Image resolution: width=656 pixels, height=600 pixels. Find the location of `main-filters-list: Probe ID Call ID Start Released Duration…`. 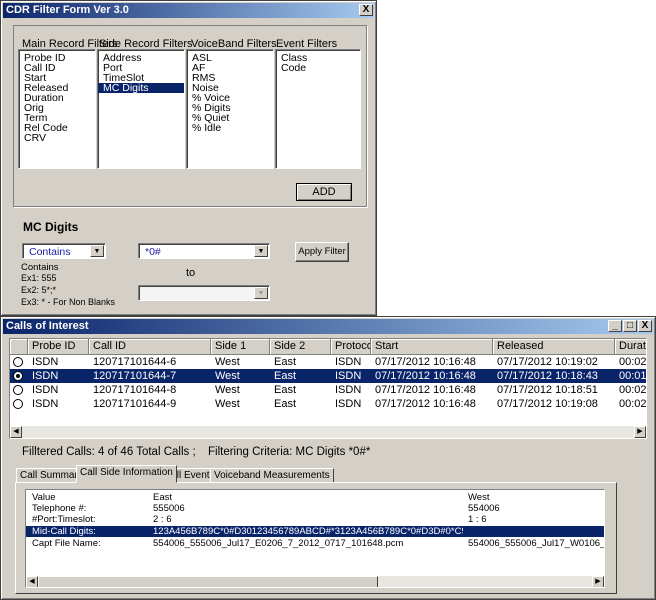

main-filters-list: Probe ID Call ID Start Released Duration… is located at coordinates (57, 109).